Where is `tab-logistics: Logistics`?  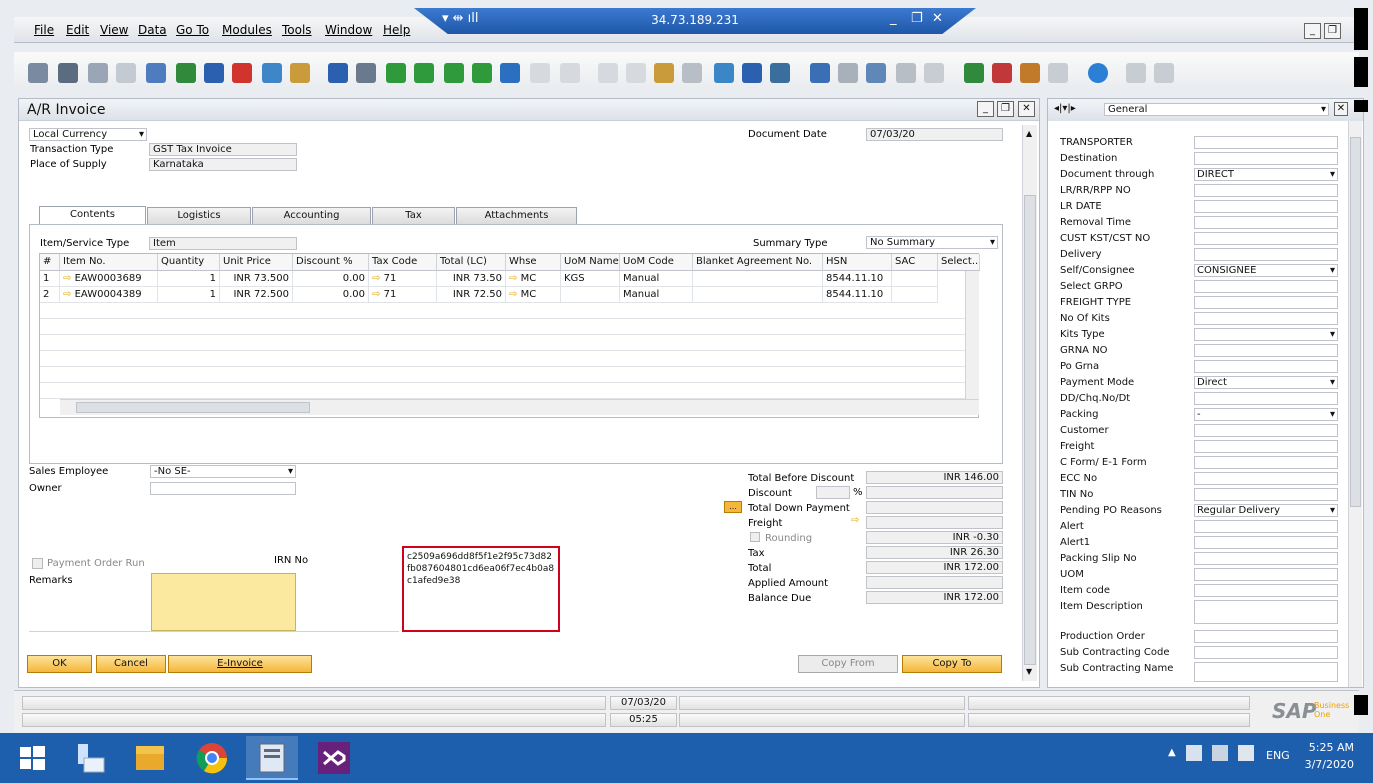 tab-logistics: Logistics is located at coordinates (199, 215).